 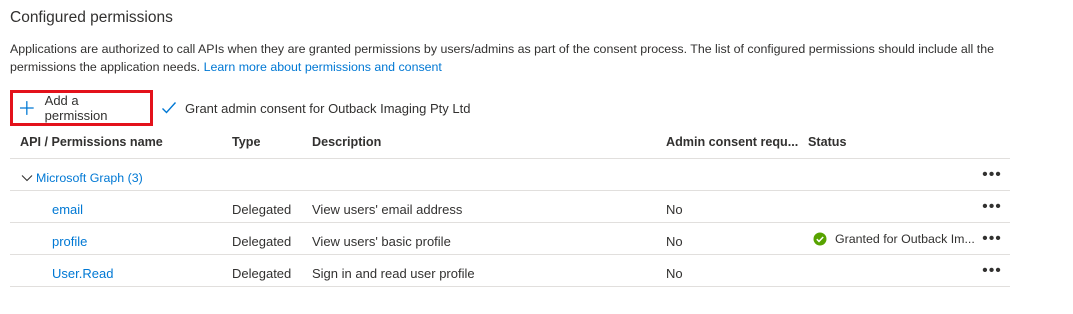 I want to click on group-toggle: Microsoft Graph (3), so click(x=81, y=176).